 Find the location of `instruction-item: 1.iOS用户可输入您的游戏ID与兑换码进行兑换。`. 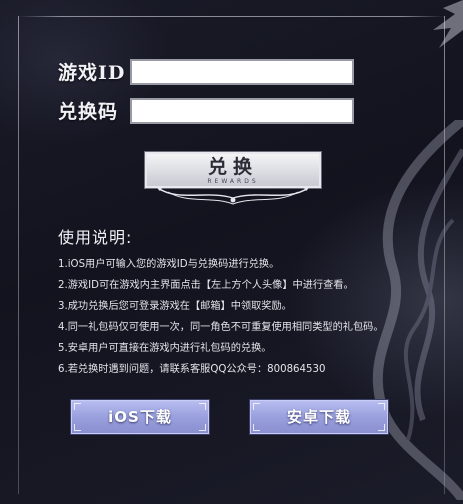

instruction-item: 1.iOS用户可输入您的游戏ID与兑换码进行兑换。 is located at coordinates (169, 264).